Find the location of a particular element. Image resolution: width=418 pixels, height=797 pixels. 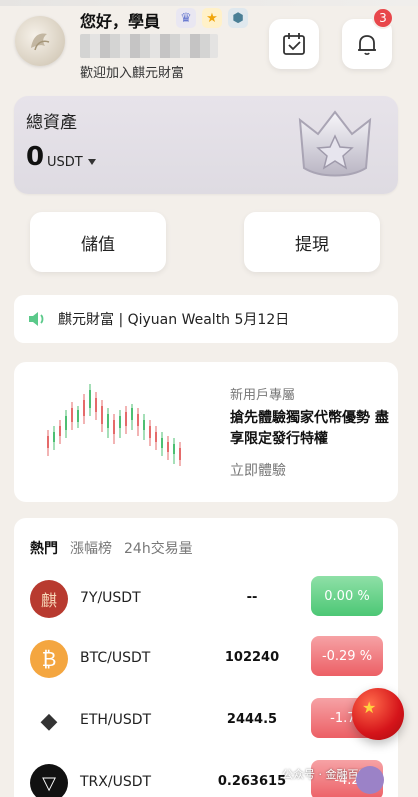

pair-name: BTC/USDT is located at coordinates (115, 658).